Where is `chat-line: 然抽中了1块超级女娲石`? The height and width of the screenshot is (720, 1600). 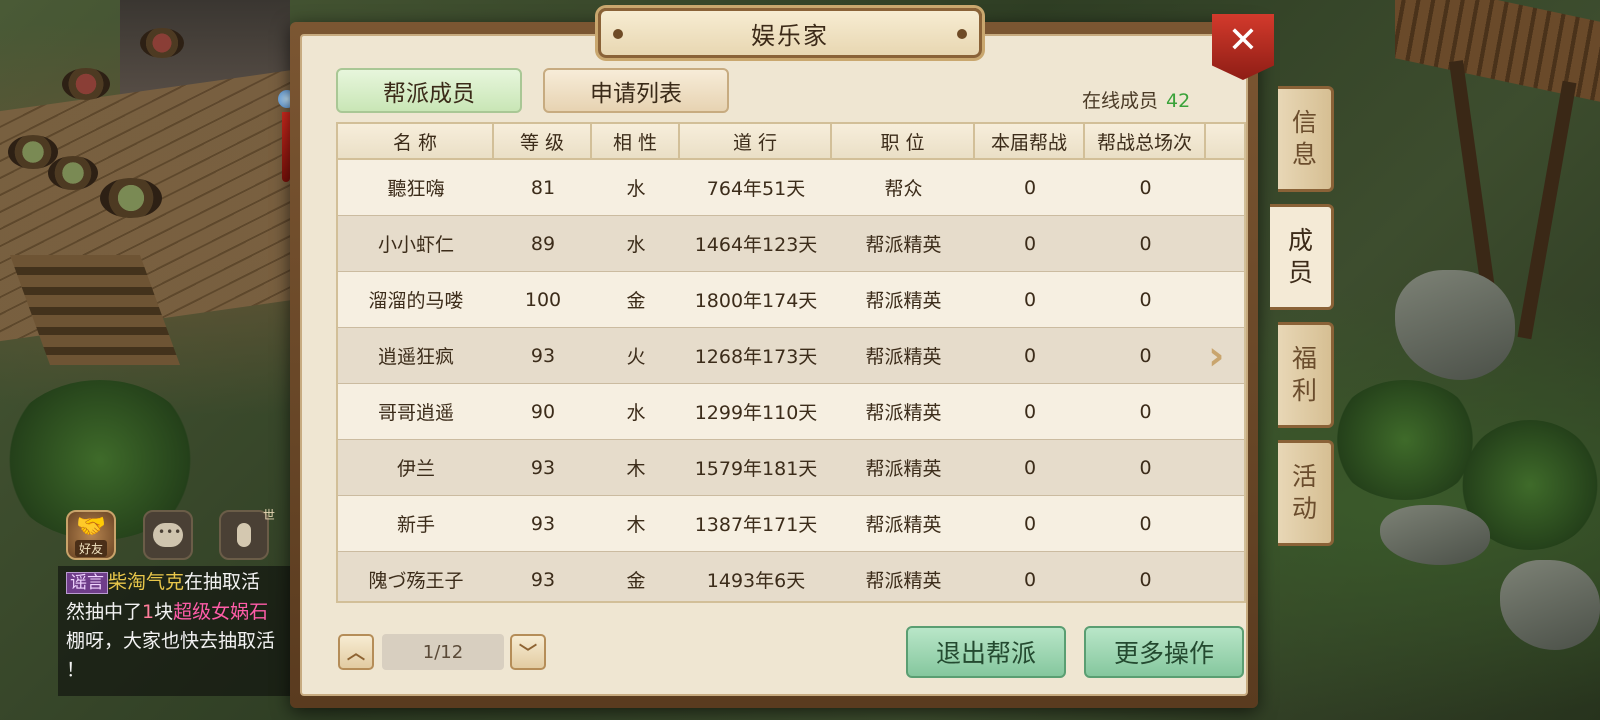 chat-line: 然抽中了1块超级女娲石 is located at coordinates (178, 612).